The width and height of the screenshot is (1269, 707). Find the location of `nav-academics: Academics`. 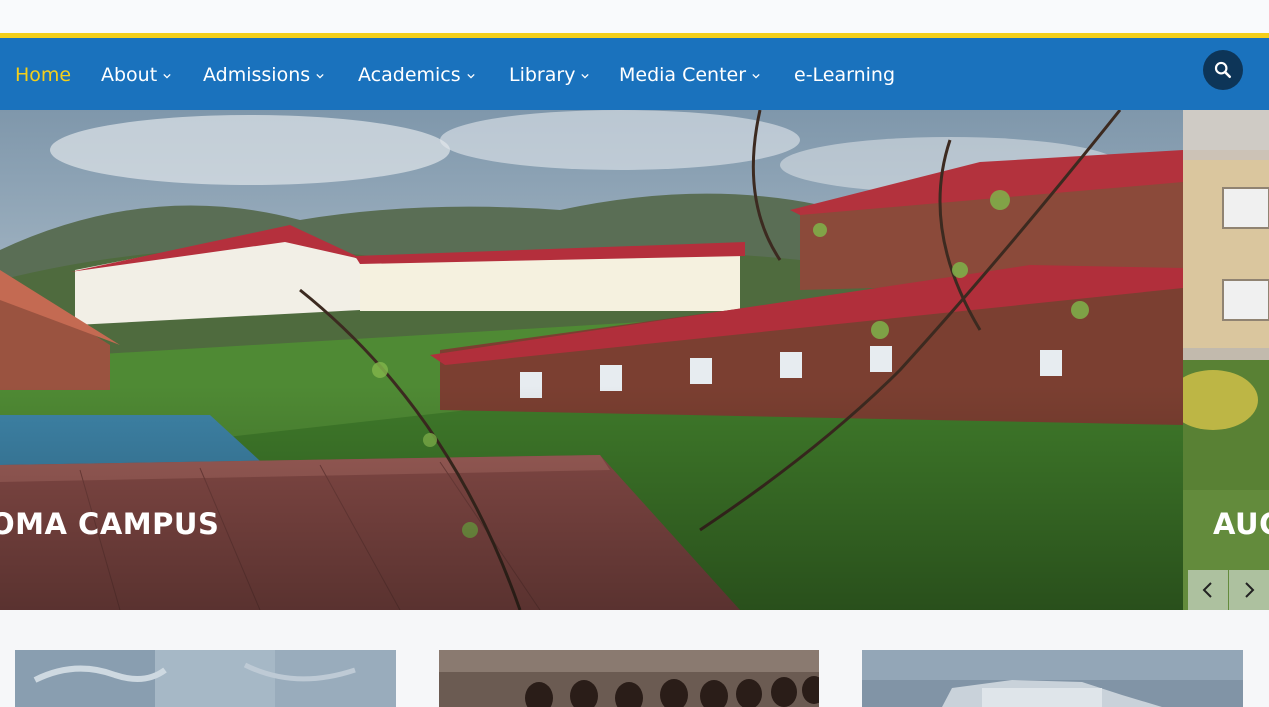

nav-academics: Academics is located at coordinates (416, 75).